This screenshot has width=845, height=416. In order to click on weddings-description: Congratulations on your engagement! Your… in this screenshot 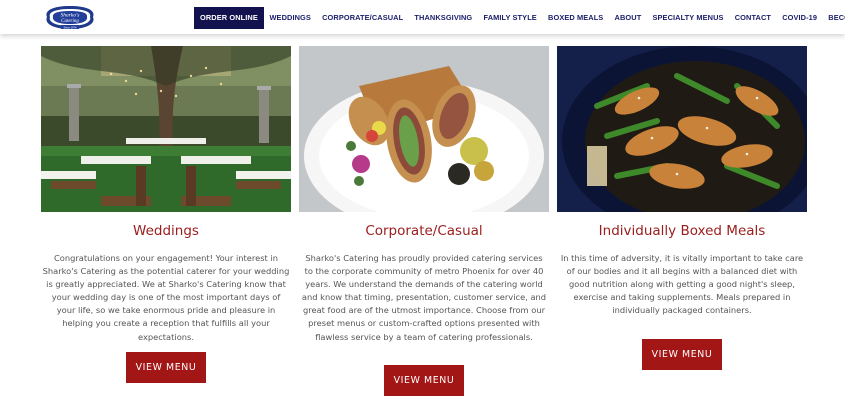, I will do `click(166, 297)`.